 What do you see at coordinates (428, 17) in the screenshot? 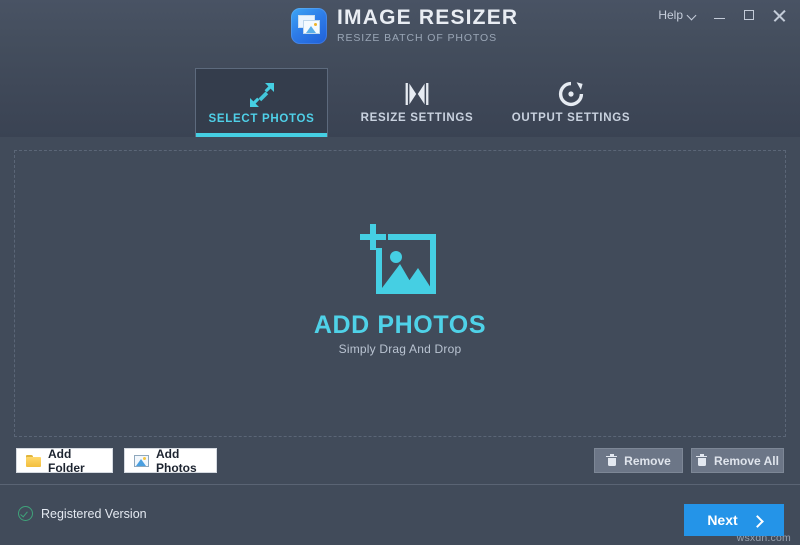
I see `app-title: IMAGE RESIZER` at bounding box center [428, 17].